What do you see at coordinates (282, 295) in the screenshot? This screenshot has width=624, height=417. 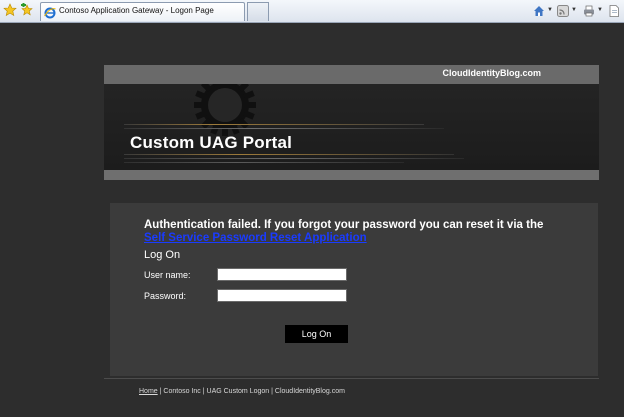 I see `password-input` at bounding box center [282, 295].